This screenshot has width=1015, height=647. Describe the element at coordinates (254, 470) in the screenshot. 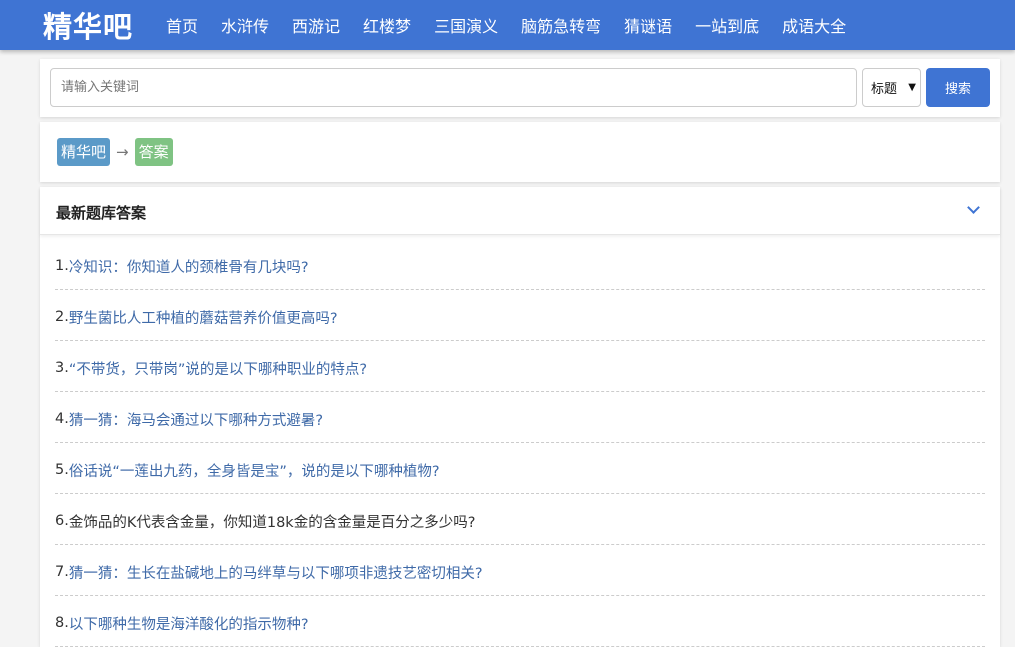

I see `item-link: 俗话说“一莲出九药，全身皆是宝”，说的是以下哪种植物?` at that location.